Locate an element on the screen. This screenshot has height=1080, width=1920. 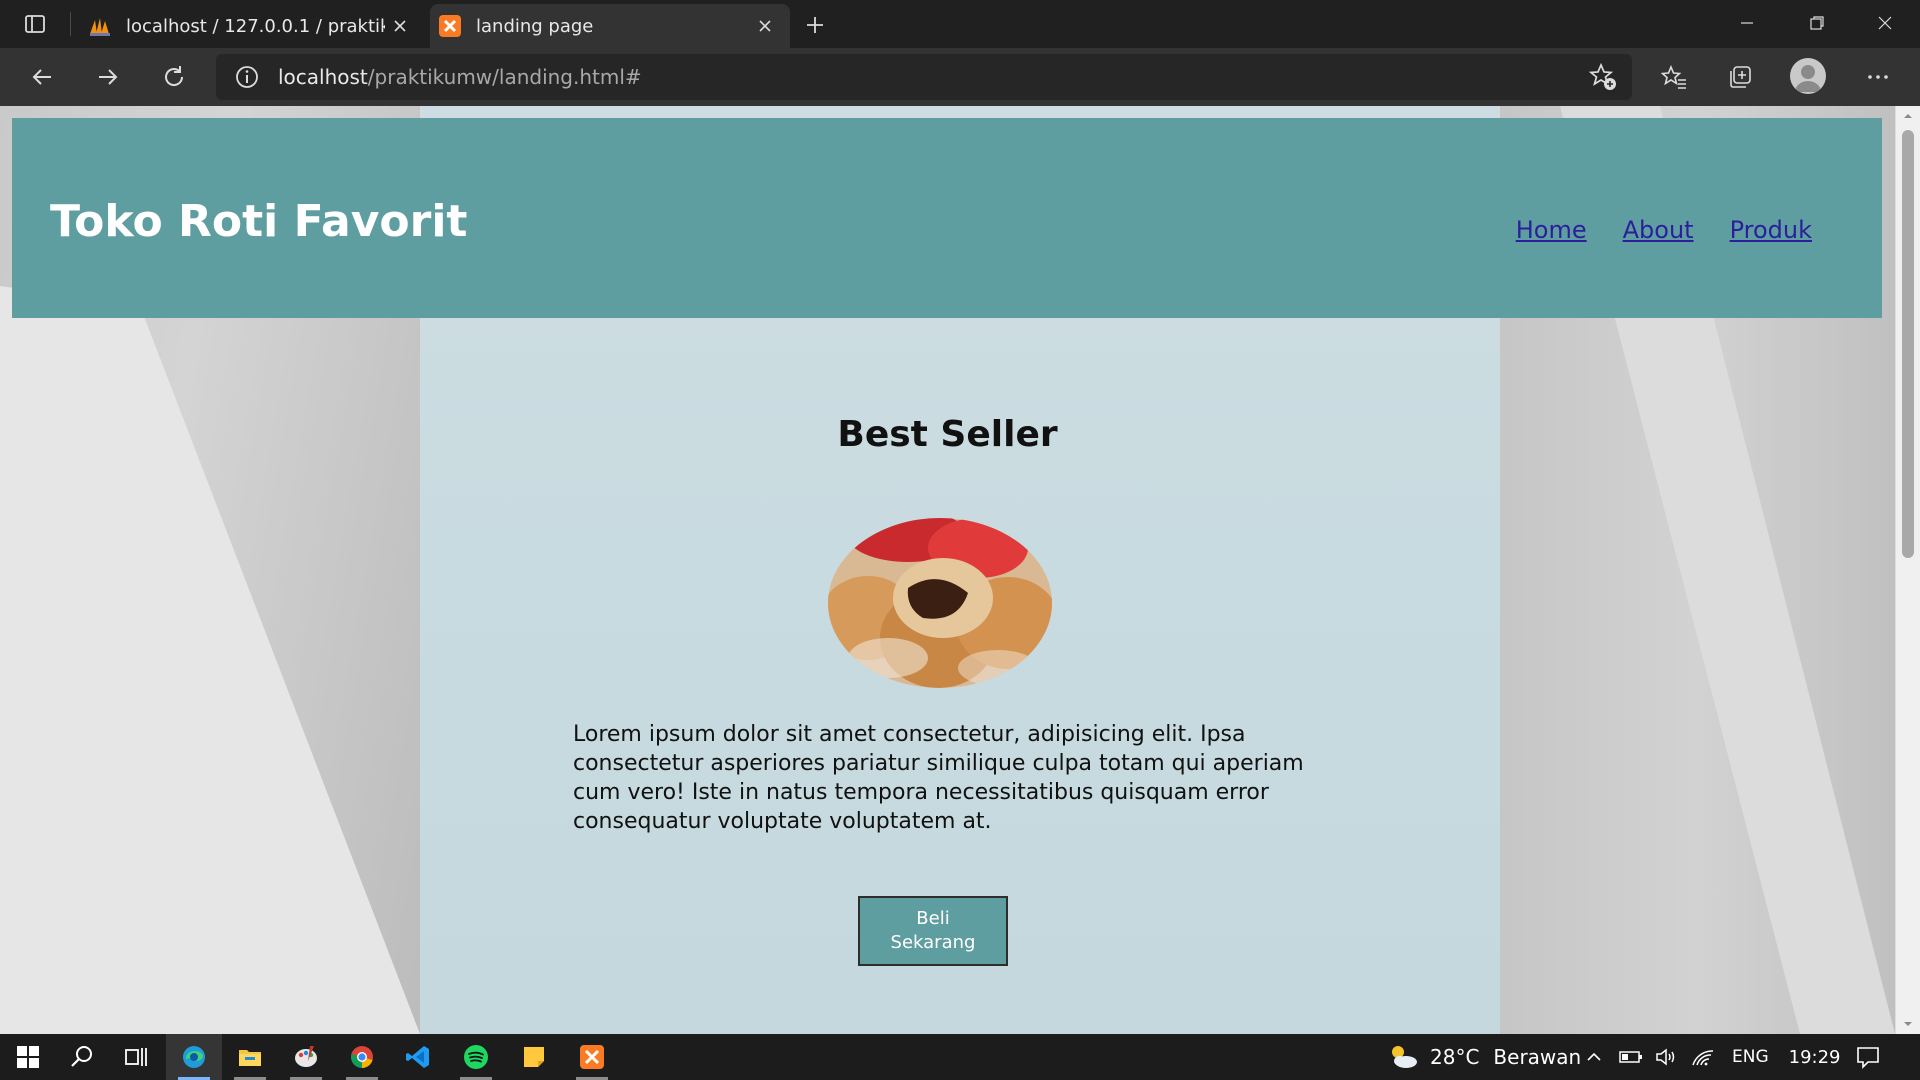
tab-landing-page: landing page is located at coordinates (610, 26).